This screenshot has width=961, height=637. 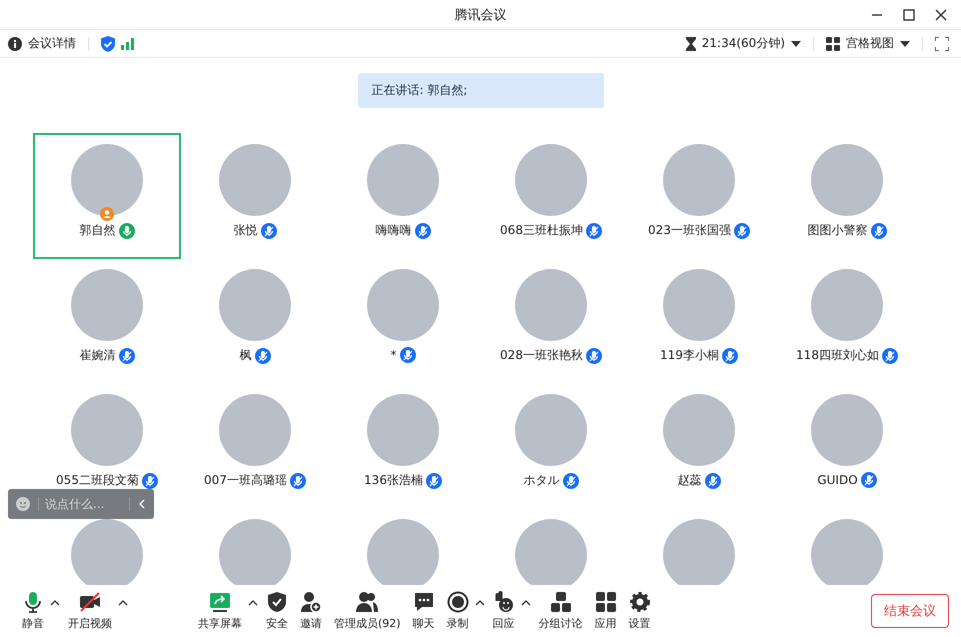 I want to click on participant-name: 055二班段文菊, so click(x=97, y=480).